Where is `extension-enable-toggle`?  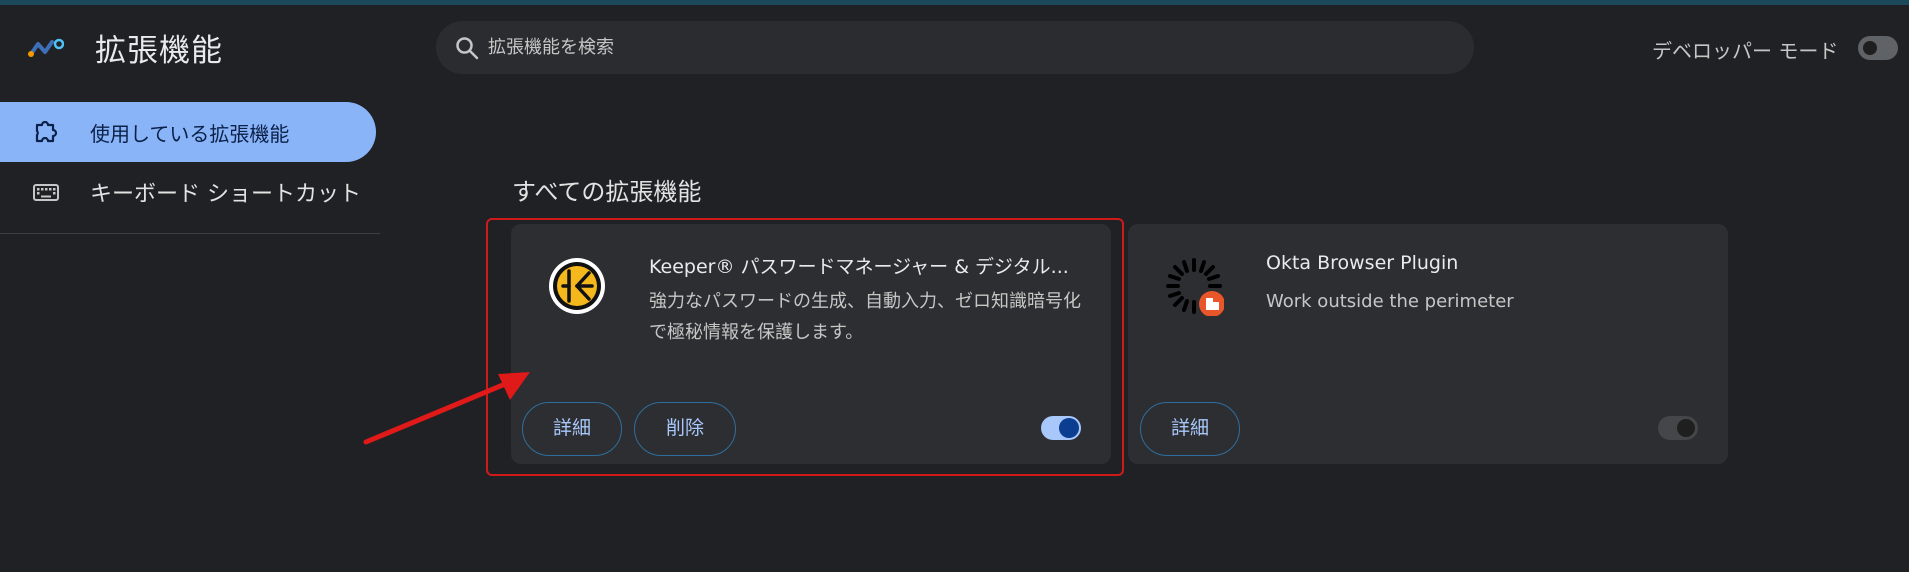
extension-enable-toggle is located at coordinates (1678, 428).